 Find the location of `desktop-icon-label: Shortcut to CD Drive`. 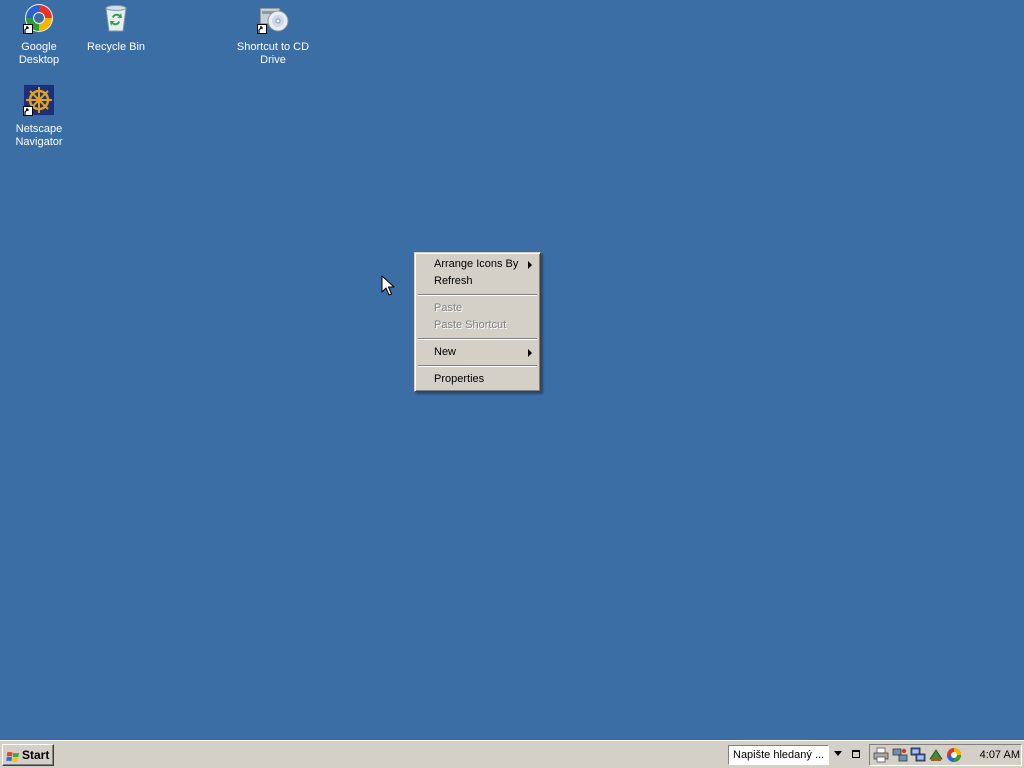

desktop-icon-label: Shortcut to CD Drive is located at coordinates (273, 53).